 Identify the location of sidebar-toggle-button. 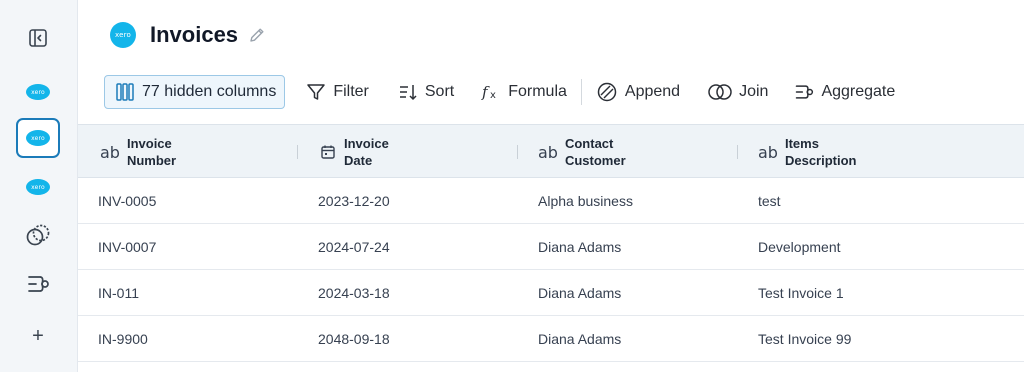
(38, 38).